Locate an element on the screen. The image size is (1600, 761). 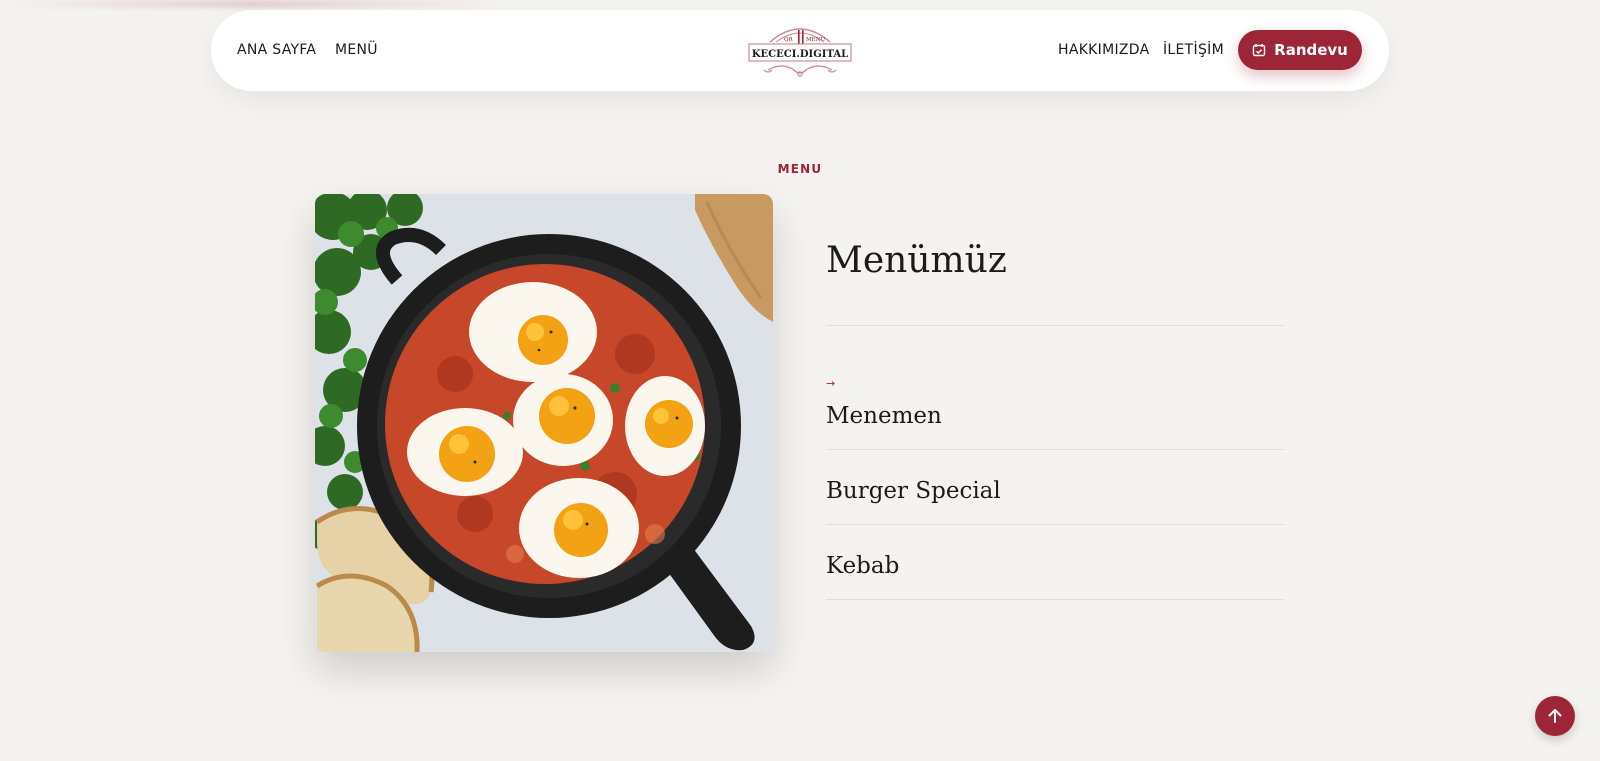
menu-item-burger-special: Burger Special is located at coordinates (1055, 487).